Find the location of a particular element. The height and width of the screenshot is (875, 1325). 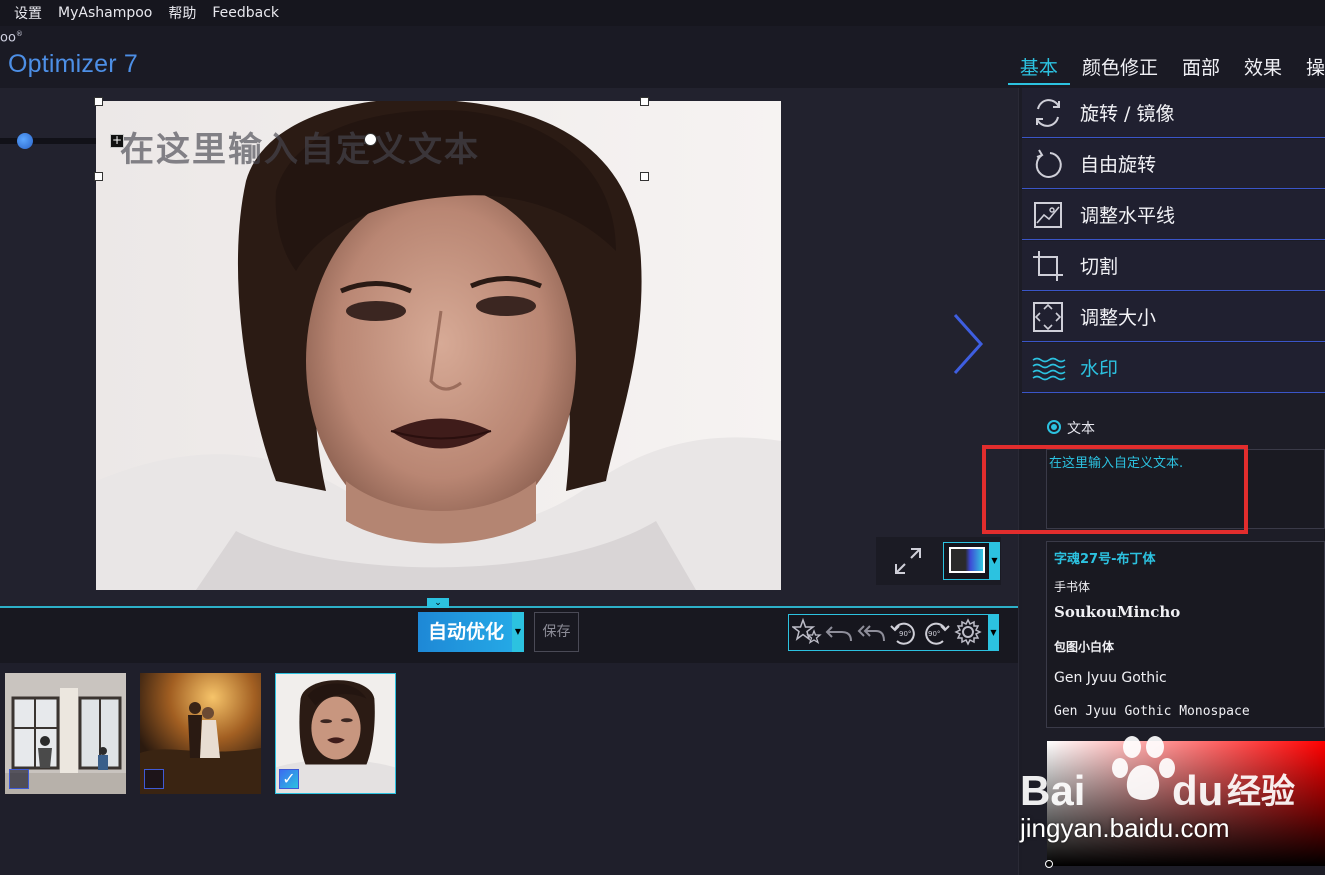

panel-item-label: 调整水平线 is located at coordinates (1128, 216).